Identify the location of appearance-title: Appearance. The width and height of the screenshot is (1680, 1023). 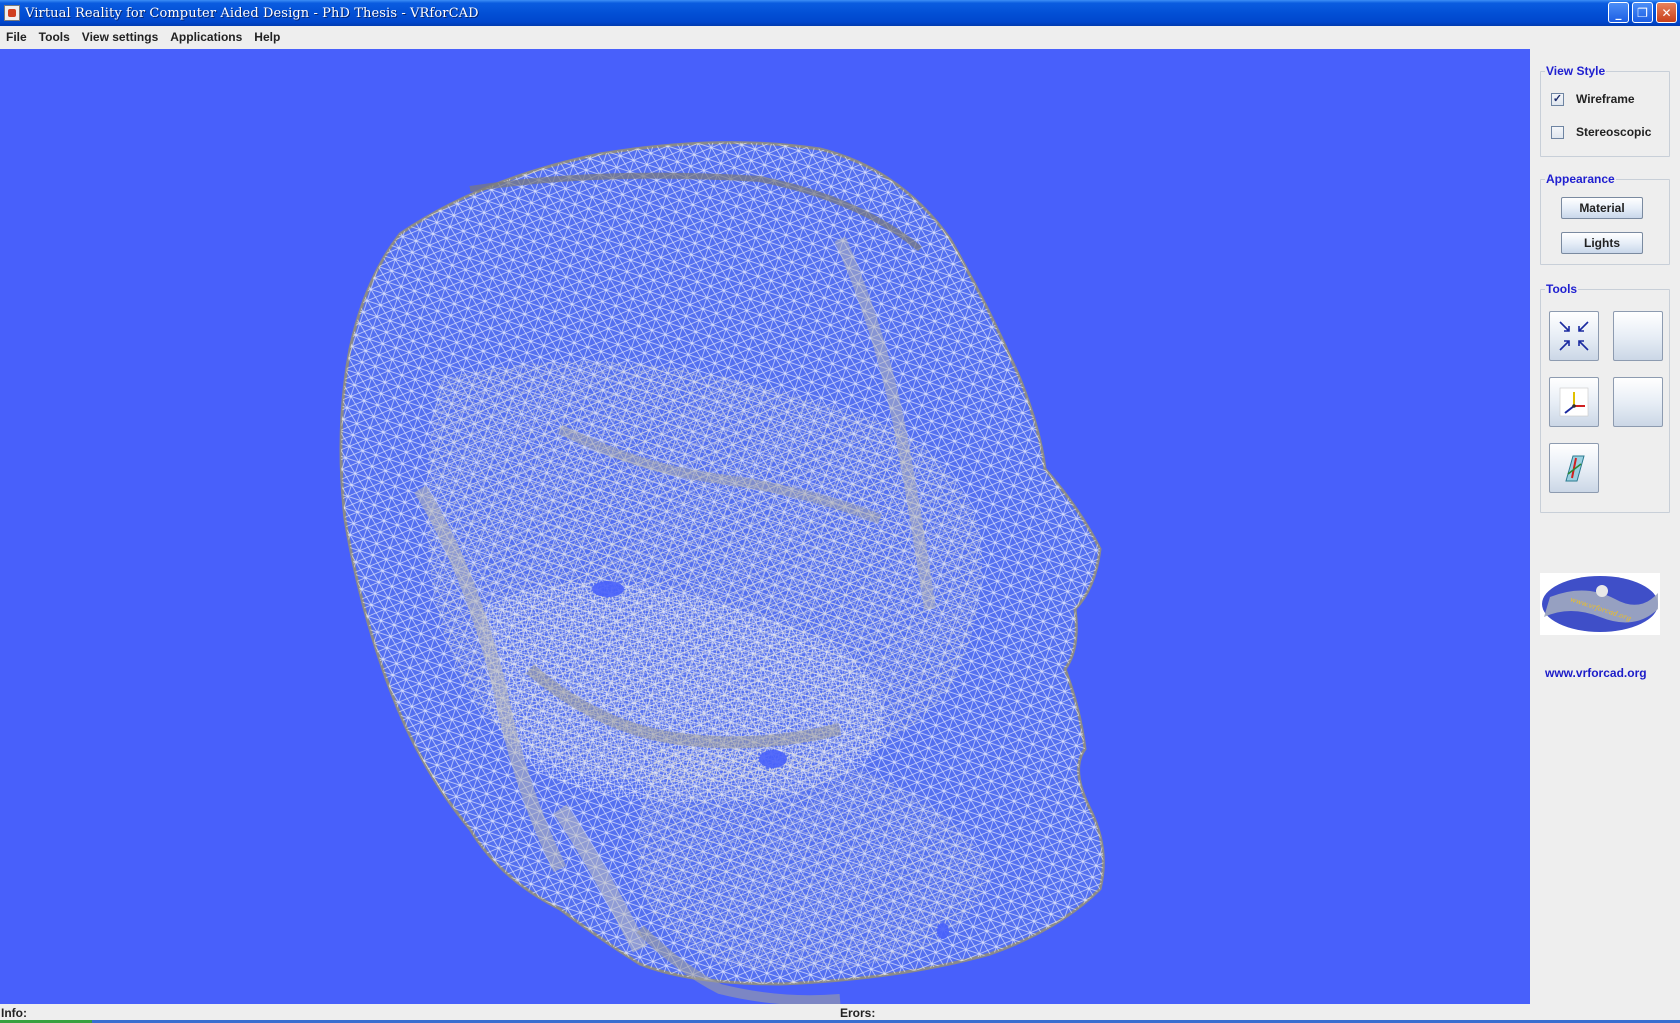
(1580, 179).